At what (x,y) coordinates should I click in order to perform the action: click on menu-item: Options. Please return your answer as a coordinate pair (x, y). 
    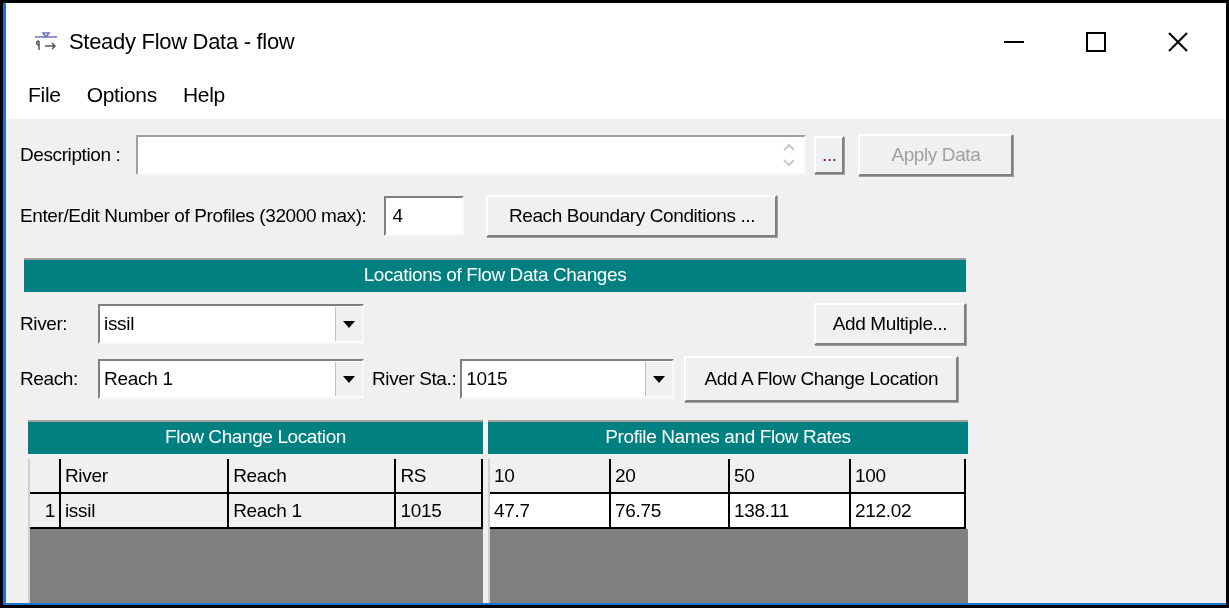
    Looking at the image, I should click on (121, 95).